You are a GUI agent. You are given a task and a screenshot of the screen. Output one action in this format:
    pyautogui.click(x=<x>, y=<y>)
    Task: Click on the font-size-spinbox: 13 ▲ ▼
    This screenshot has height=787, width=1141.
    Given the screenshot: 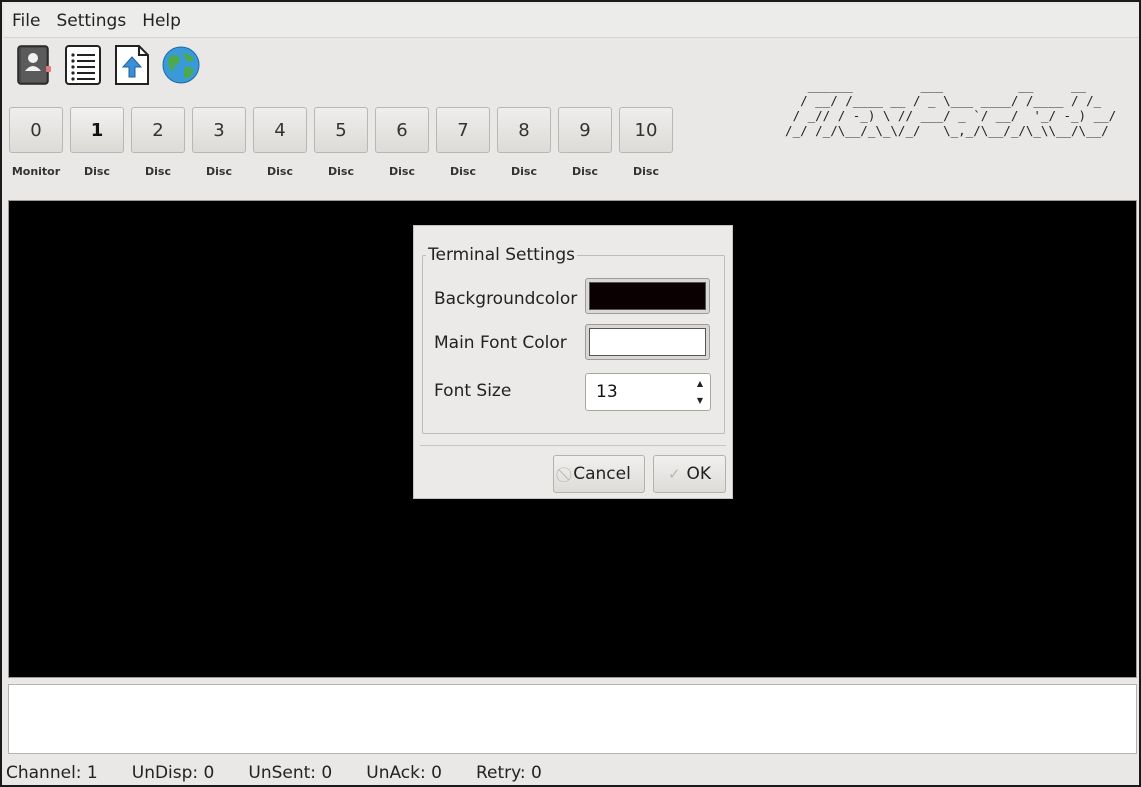 What is the action you would take?
    pyautogui.click(x=648, y=392)
    